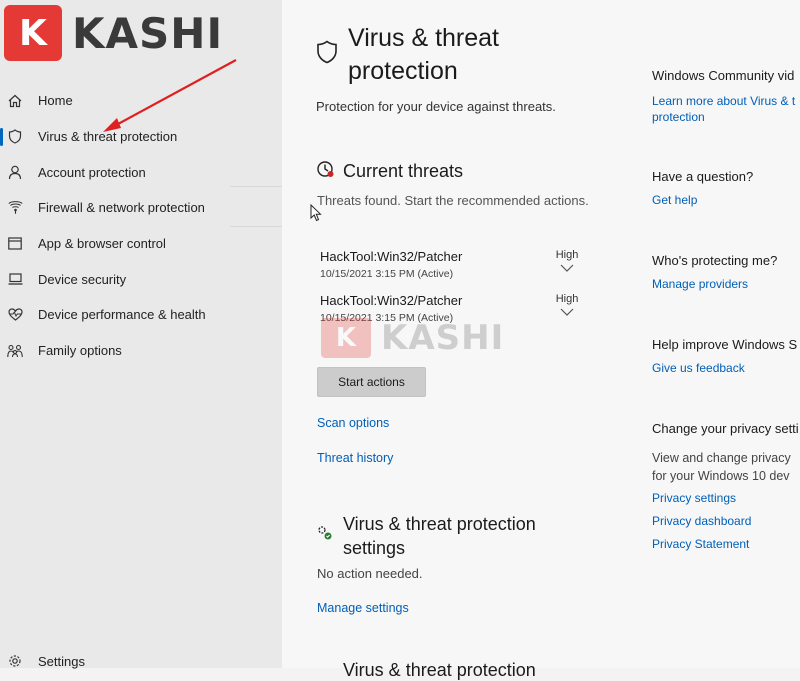  Describe the element at coordinates (108, 137) in the screenshot. I see `sidebar-item-label: Virus & threat protection` at that location.